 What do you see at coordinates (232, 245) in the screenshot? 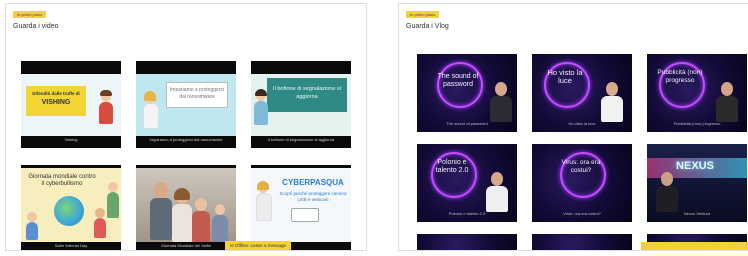
I see `chat-bubble-icon: ✉` at bounding box center [232, 245].